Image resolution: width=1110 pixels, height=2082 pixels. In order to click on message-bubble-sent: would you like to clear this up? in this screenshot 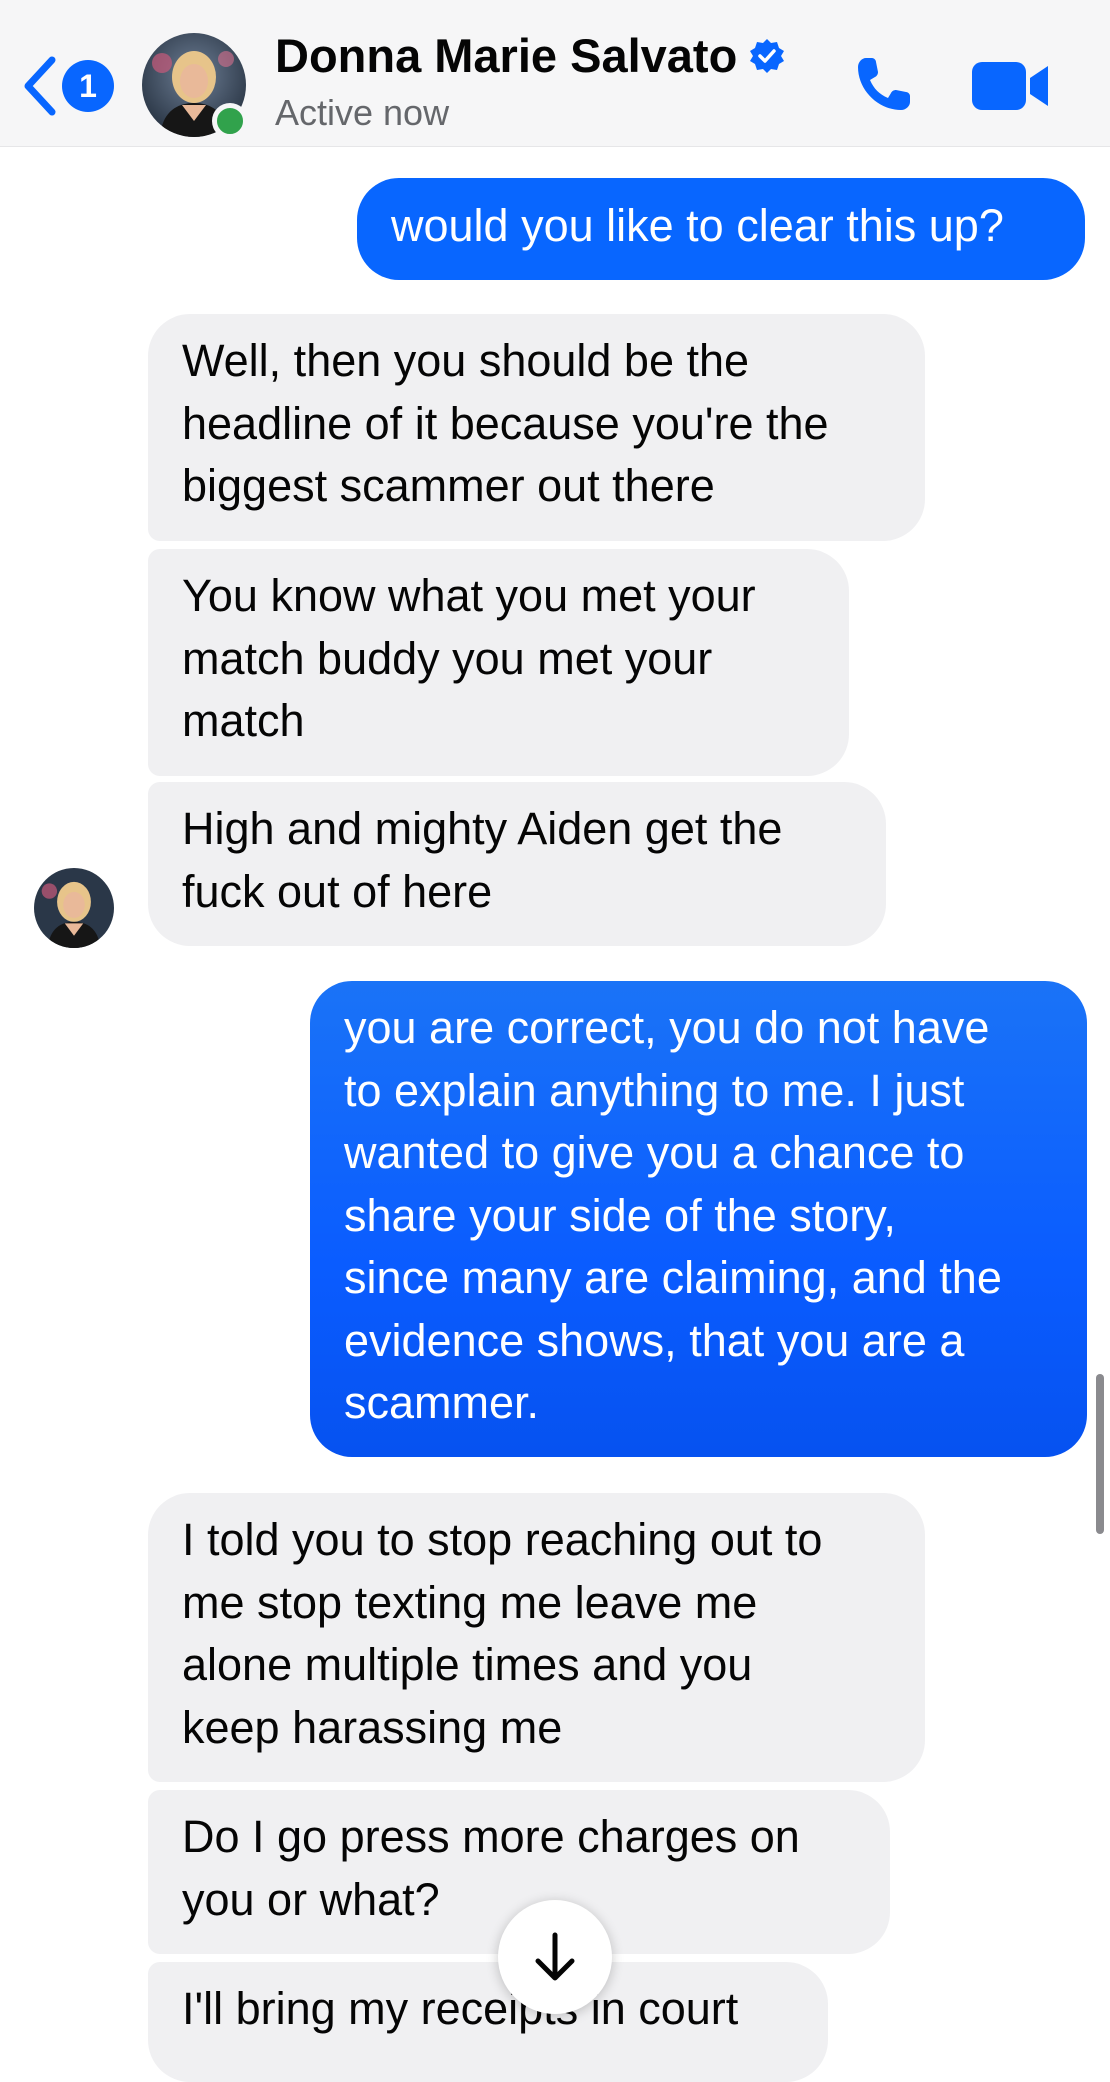, I will do `click(721, 229)`.